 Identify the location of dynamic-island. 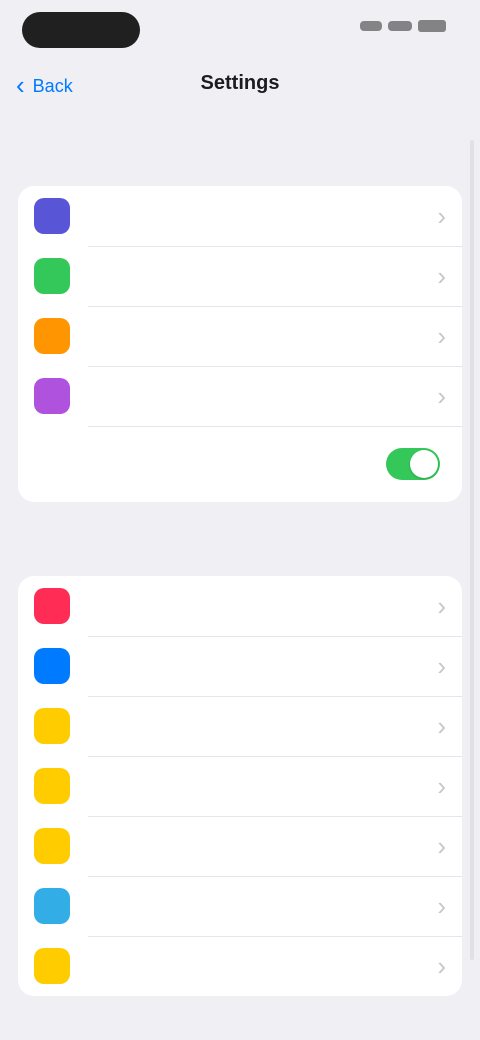
(81, 30).